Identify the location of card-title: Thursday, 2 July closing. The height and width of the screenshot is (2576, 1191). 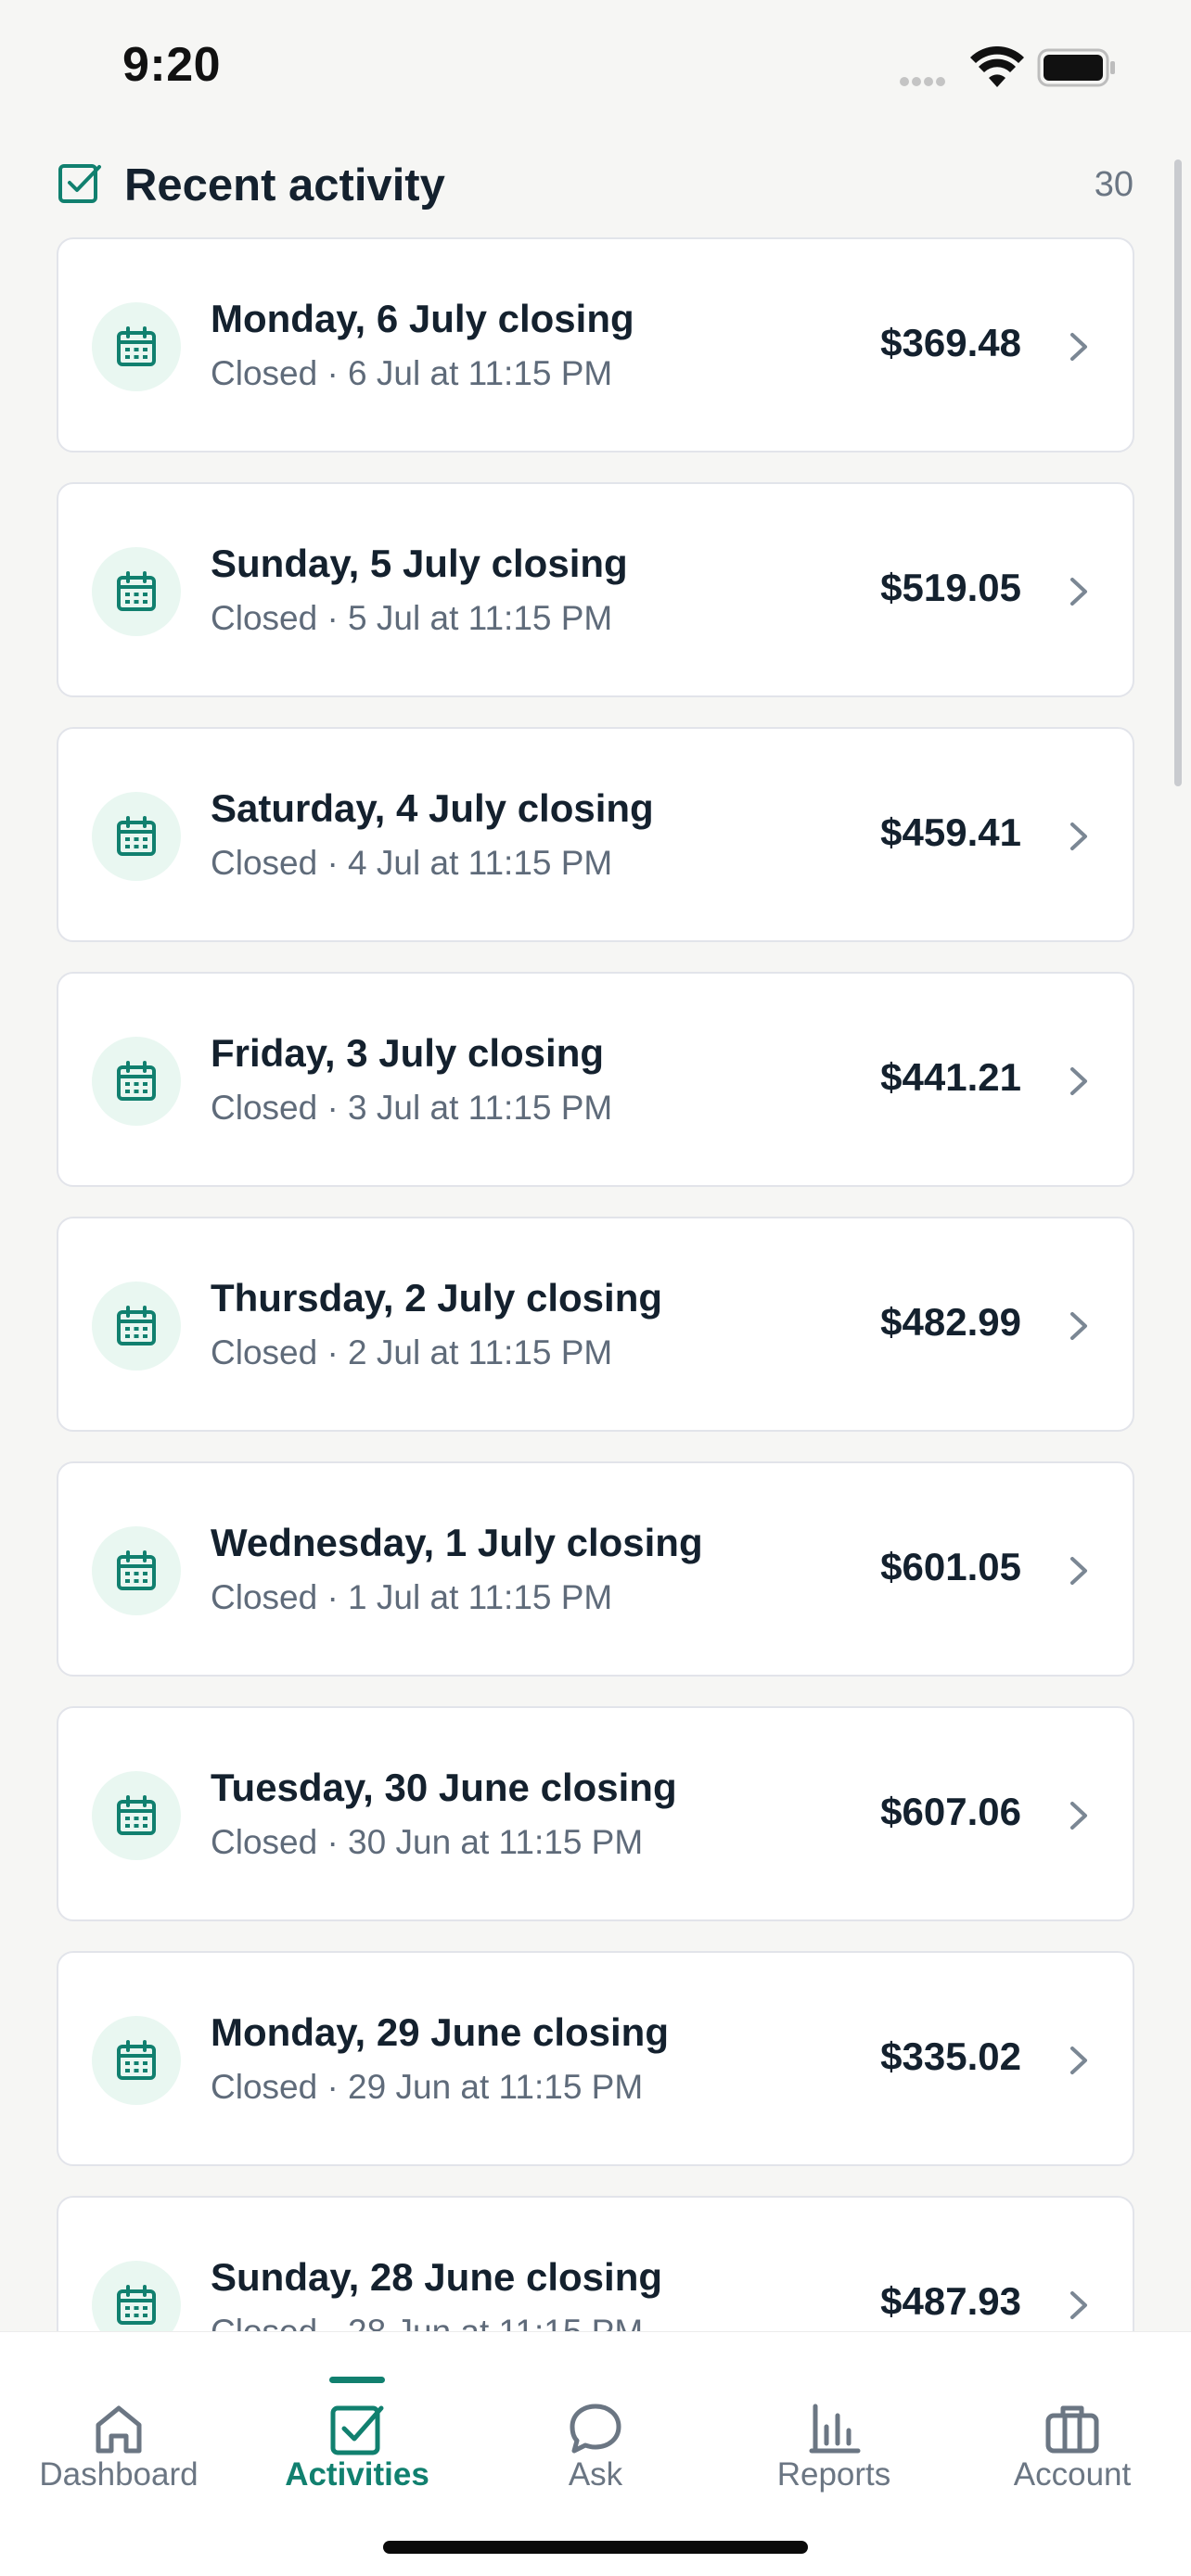
(437, 1298).